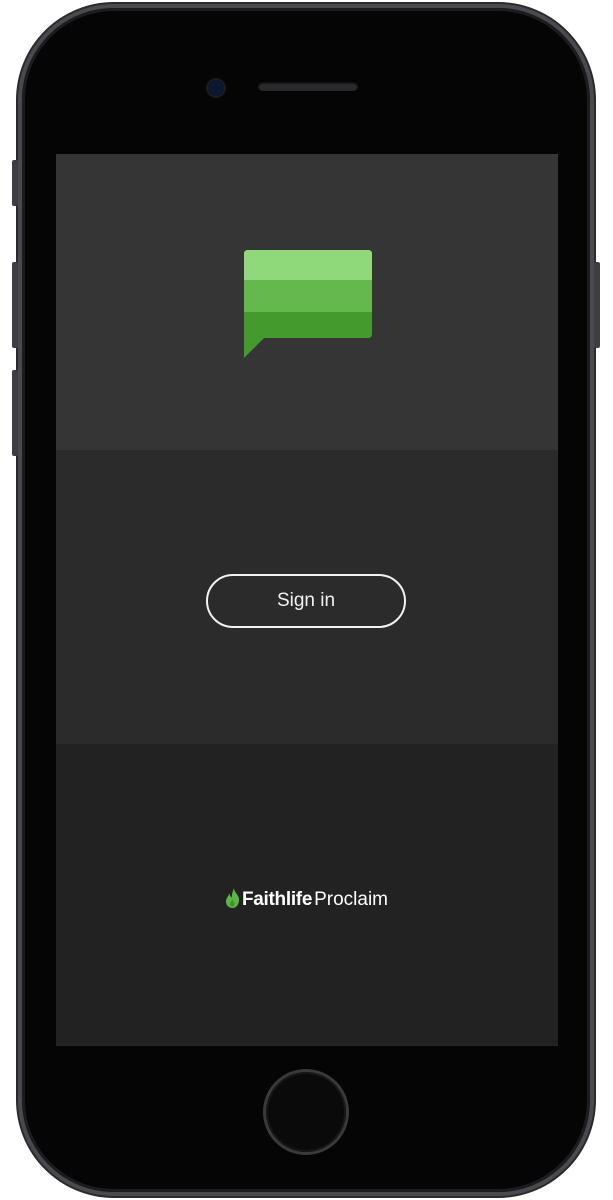  I want to click on brand-proclaim: Proclaim, so click(351, 899).